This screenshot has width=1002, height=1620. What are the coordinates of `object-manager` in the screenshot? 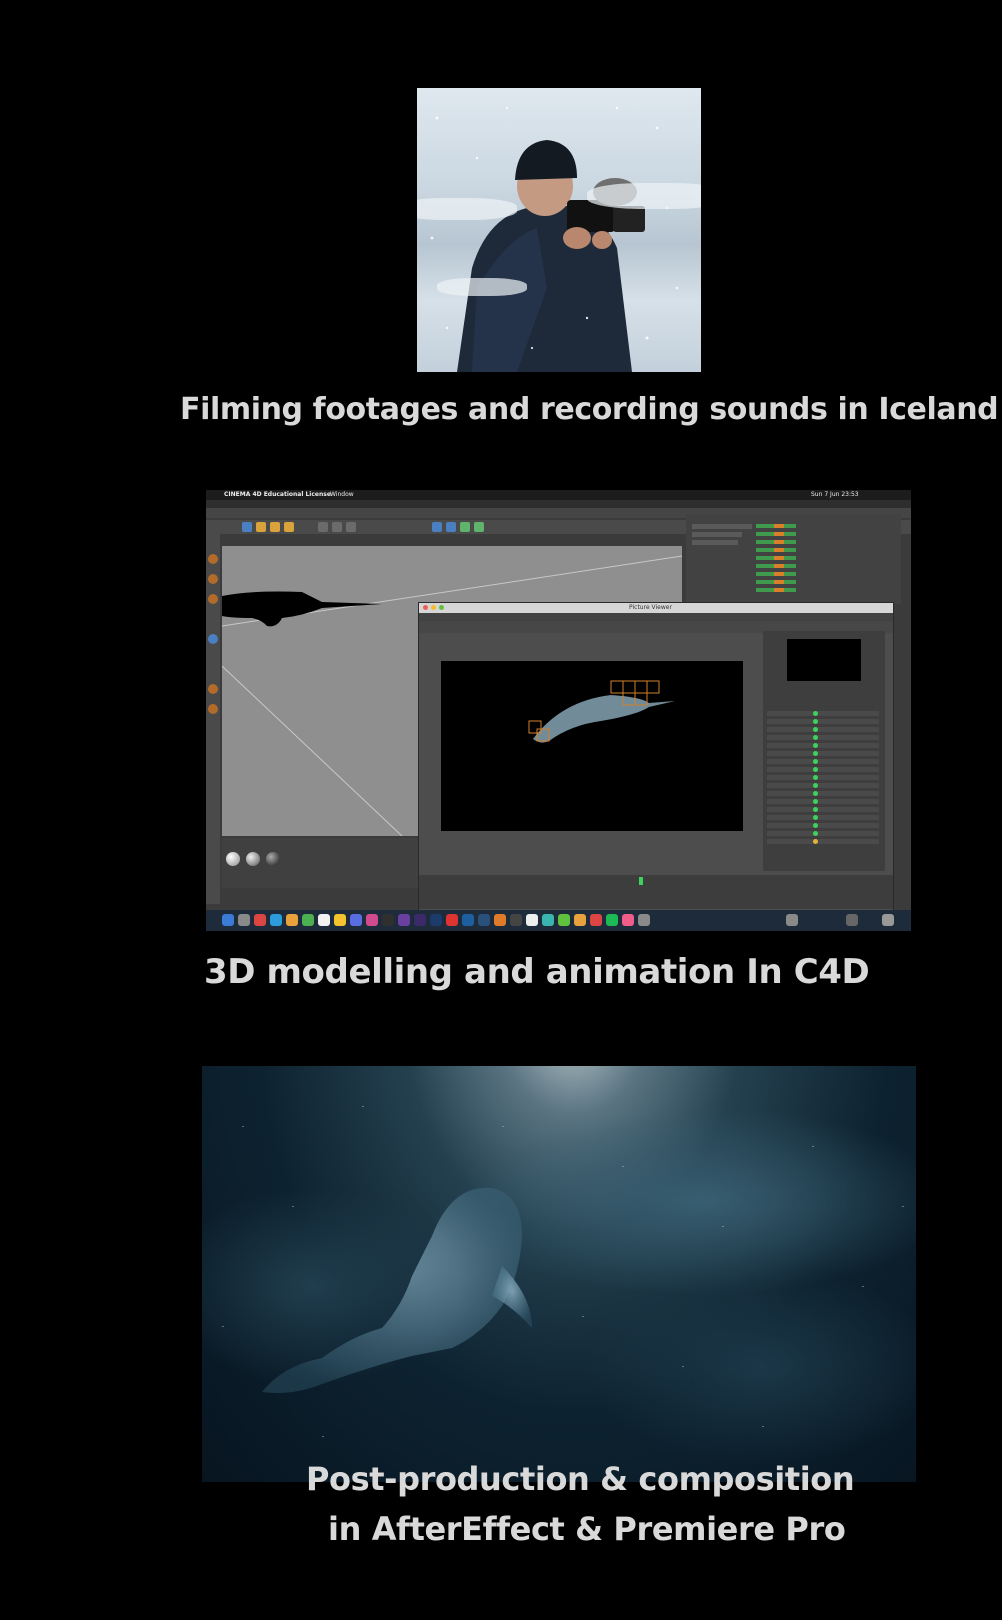 It's located at (793, 559).